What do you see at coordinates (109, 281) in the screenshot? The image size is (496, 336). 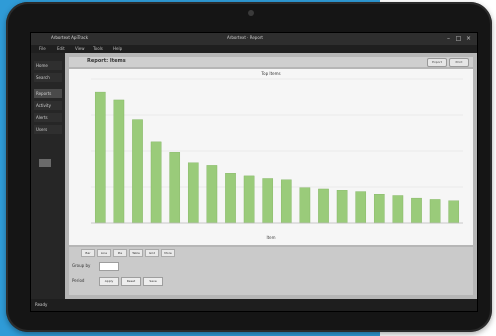 I see `apply-button: Apply` at bounding box center [109, 281].